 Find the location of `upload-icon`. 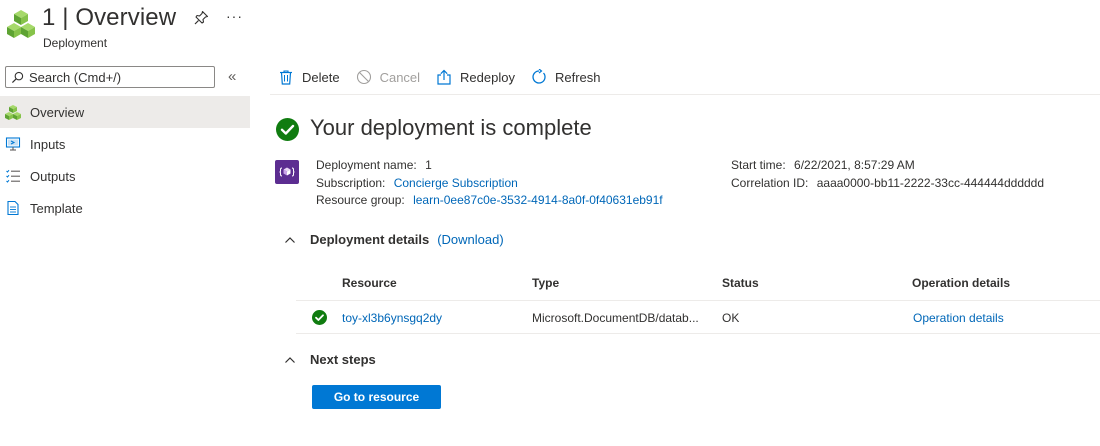

upload-icon is located at coordinates (444, 77).